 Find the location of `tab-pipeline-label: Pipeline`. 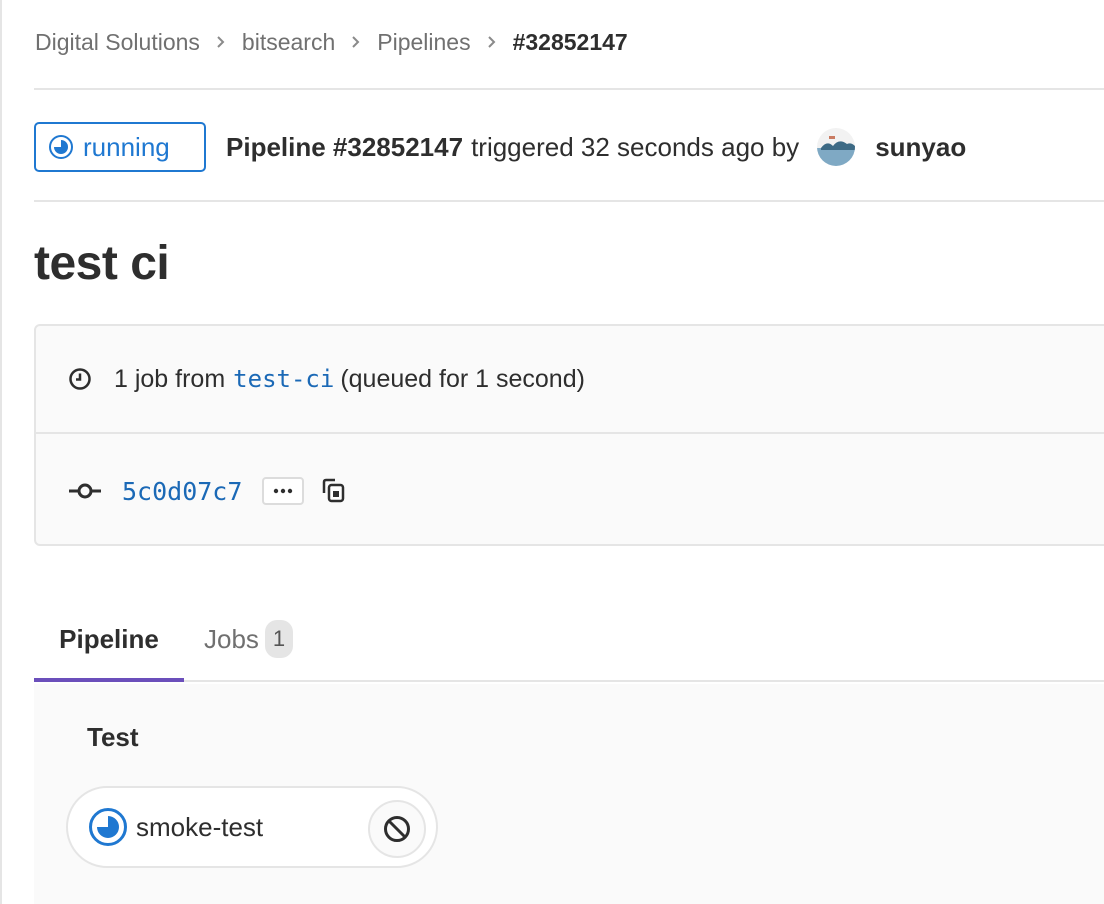

tab-pipeline-label: Pipeline is located at coordinates (109, 638).